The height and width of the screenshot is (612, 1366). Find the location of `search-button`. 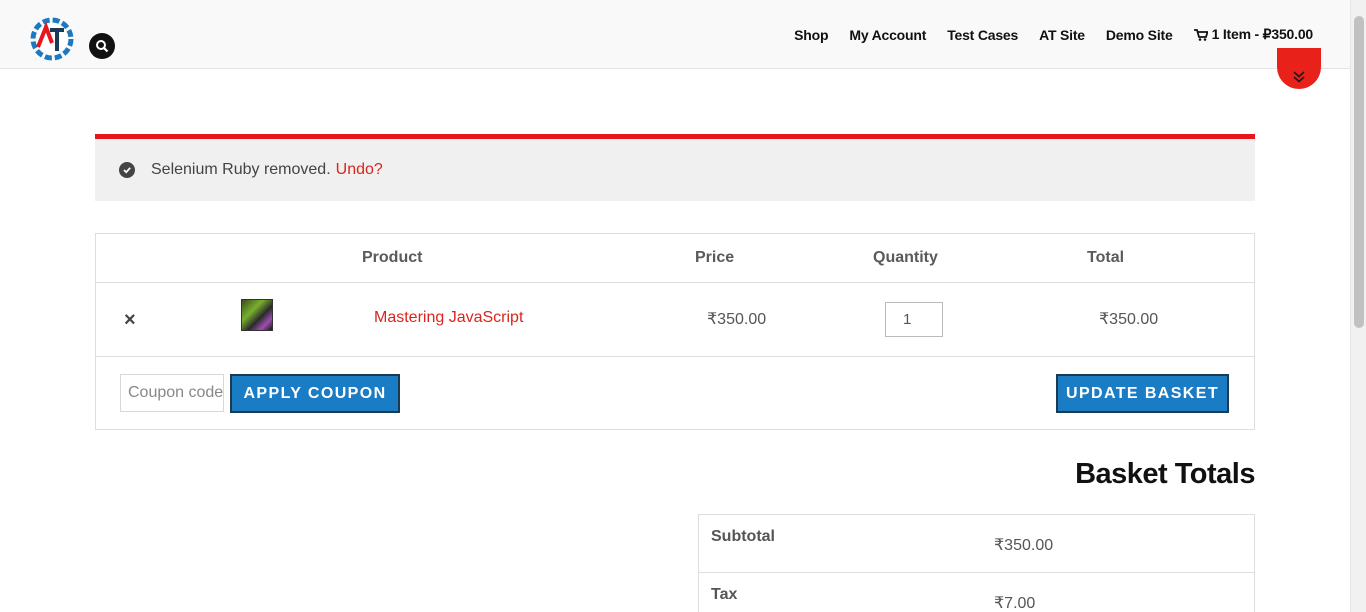

search-button is located at coordinates (102, 46).